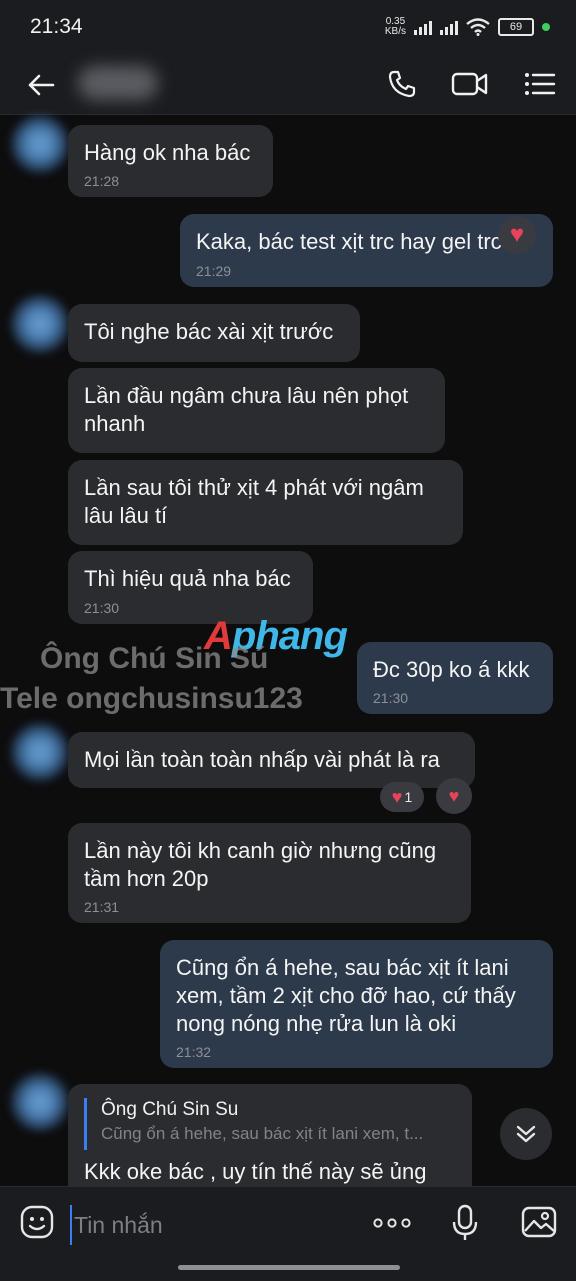 The image size is (576, 1281). I want to click on double-chevron-down-icon, so click(526, 1134).